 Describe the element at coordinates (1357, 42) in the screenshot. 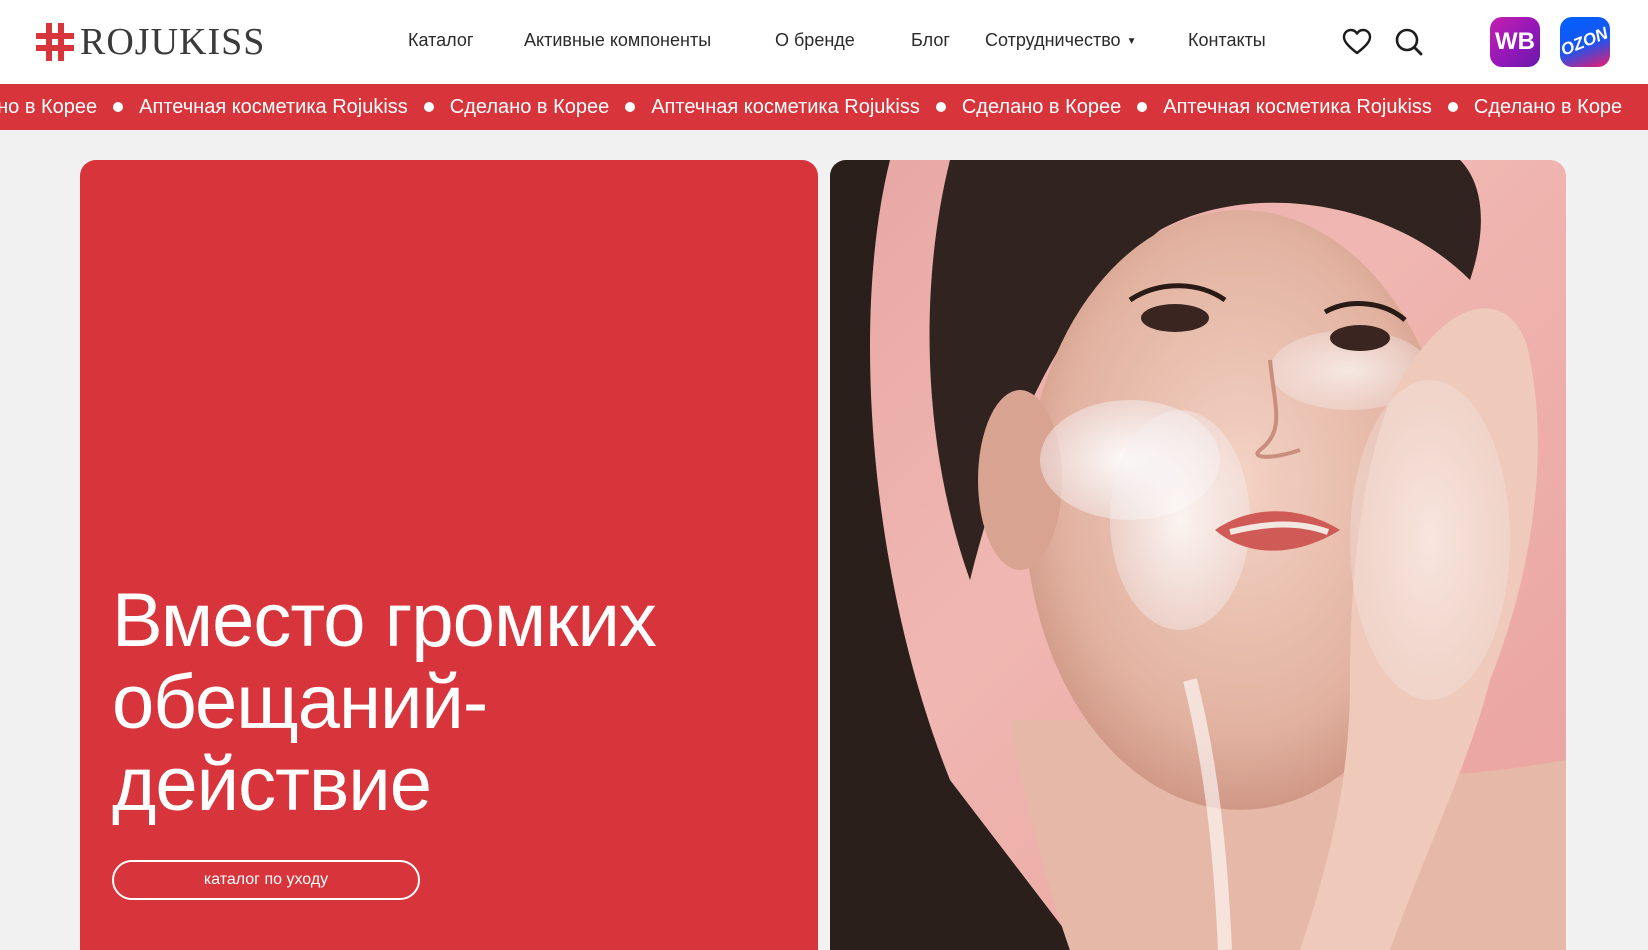

I see `heart-icon` at that location.